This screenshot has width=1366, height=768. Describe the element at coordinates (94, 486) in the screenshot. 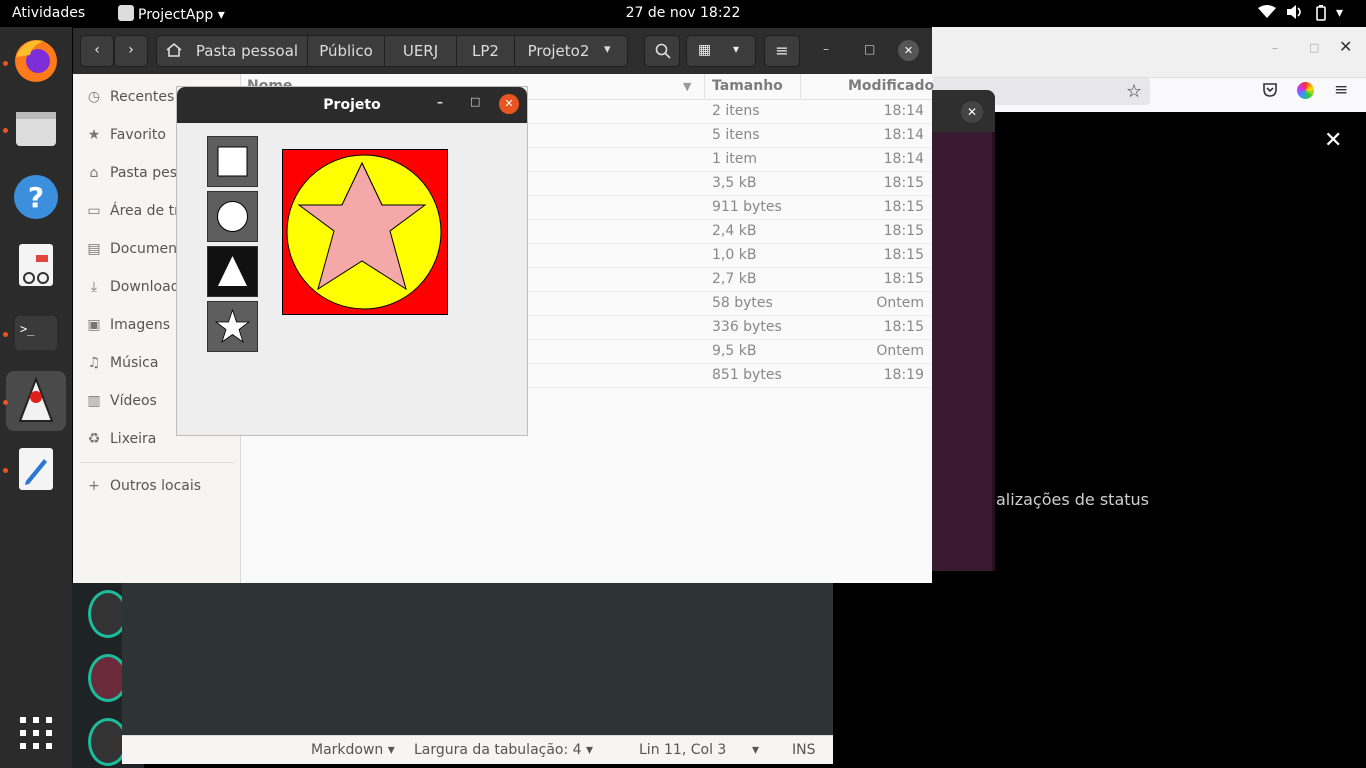

I see `plus-icon: +` at that location.